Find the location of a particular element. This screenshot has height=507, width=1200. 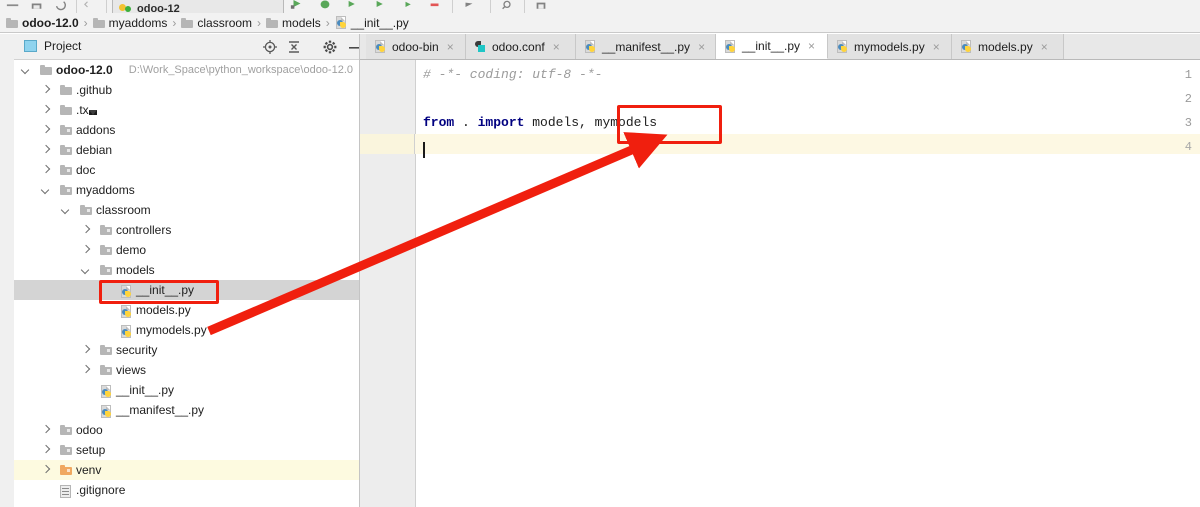

tree-row-label: __manifest__.py is located at coordinates (160, 410).